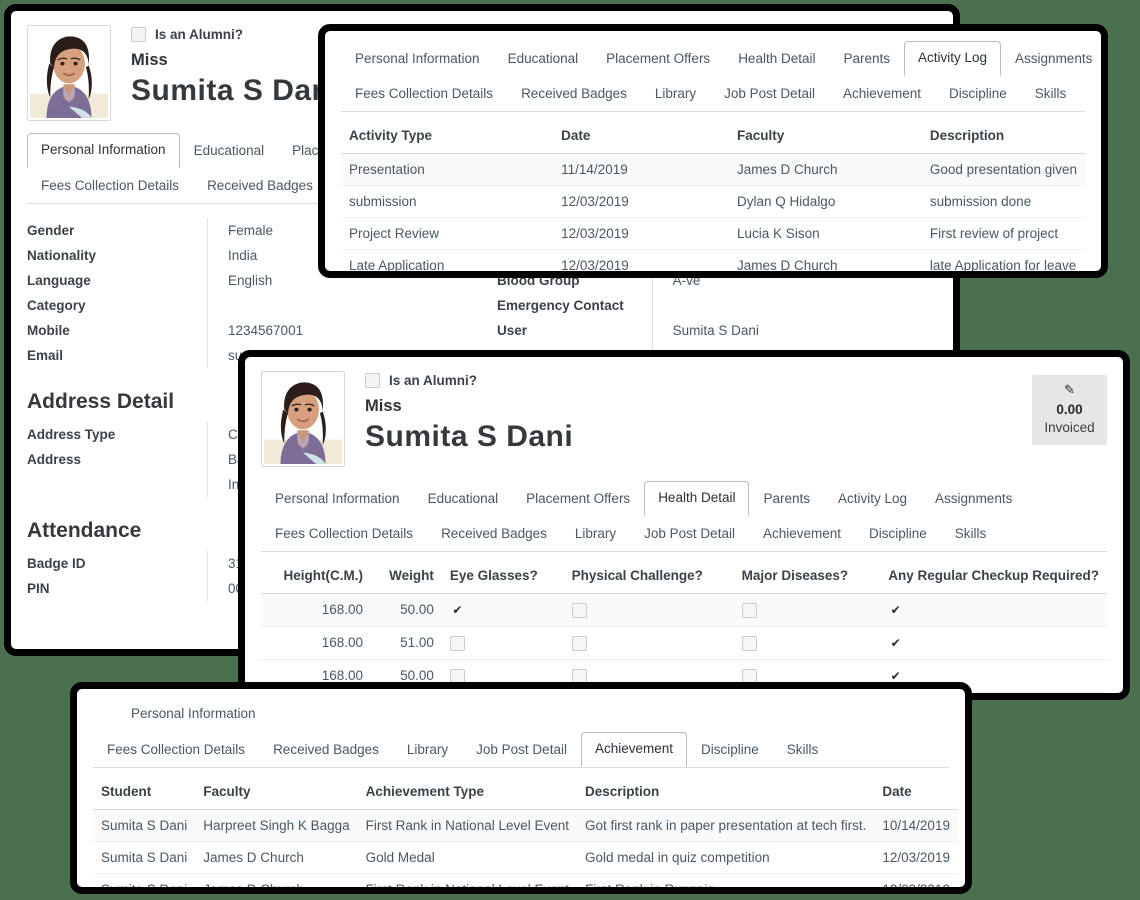 Image resolution: width=1140 pixels, height=900 pixels. I want to click on table-cell: James D Church, so click(825, 169).